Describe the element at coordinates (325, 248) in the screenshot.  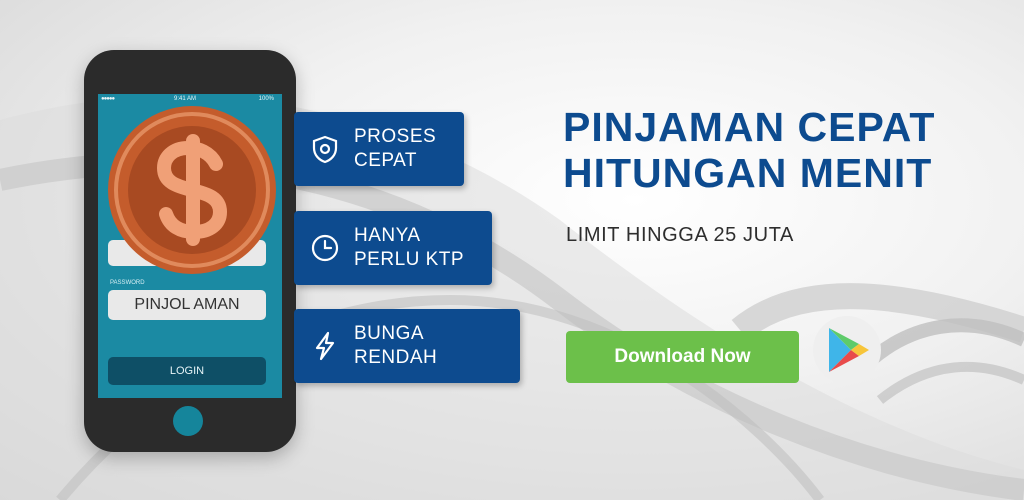
I see `clock-icon` at that location.